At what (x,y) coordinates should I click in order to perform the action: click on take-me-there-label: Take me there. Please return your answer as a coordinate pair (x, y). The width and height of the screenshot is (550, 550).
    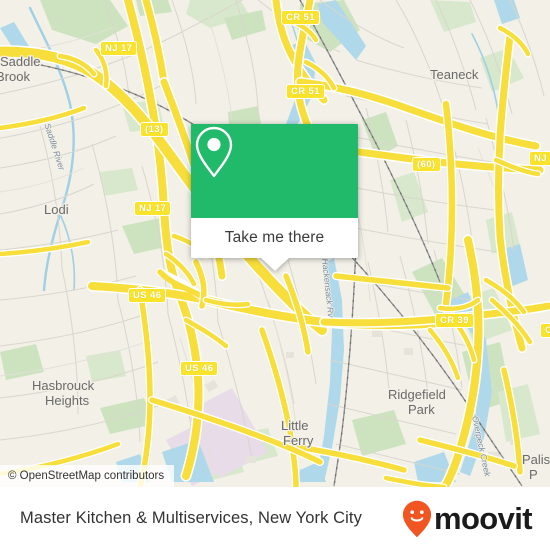
    Looking at the image, I should click on (274, 237).